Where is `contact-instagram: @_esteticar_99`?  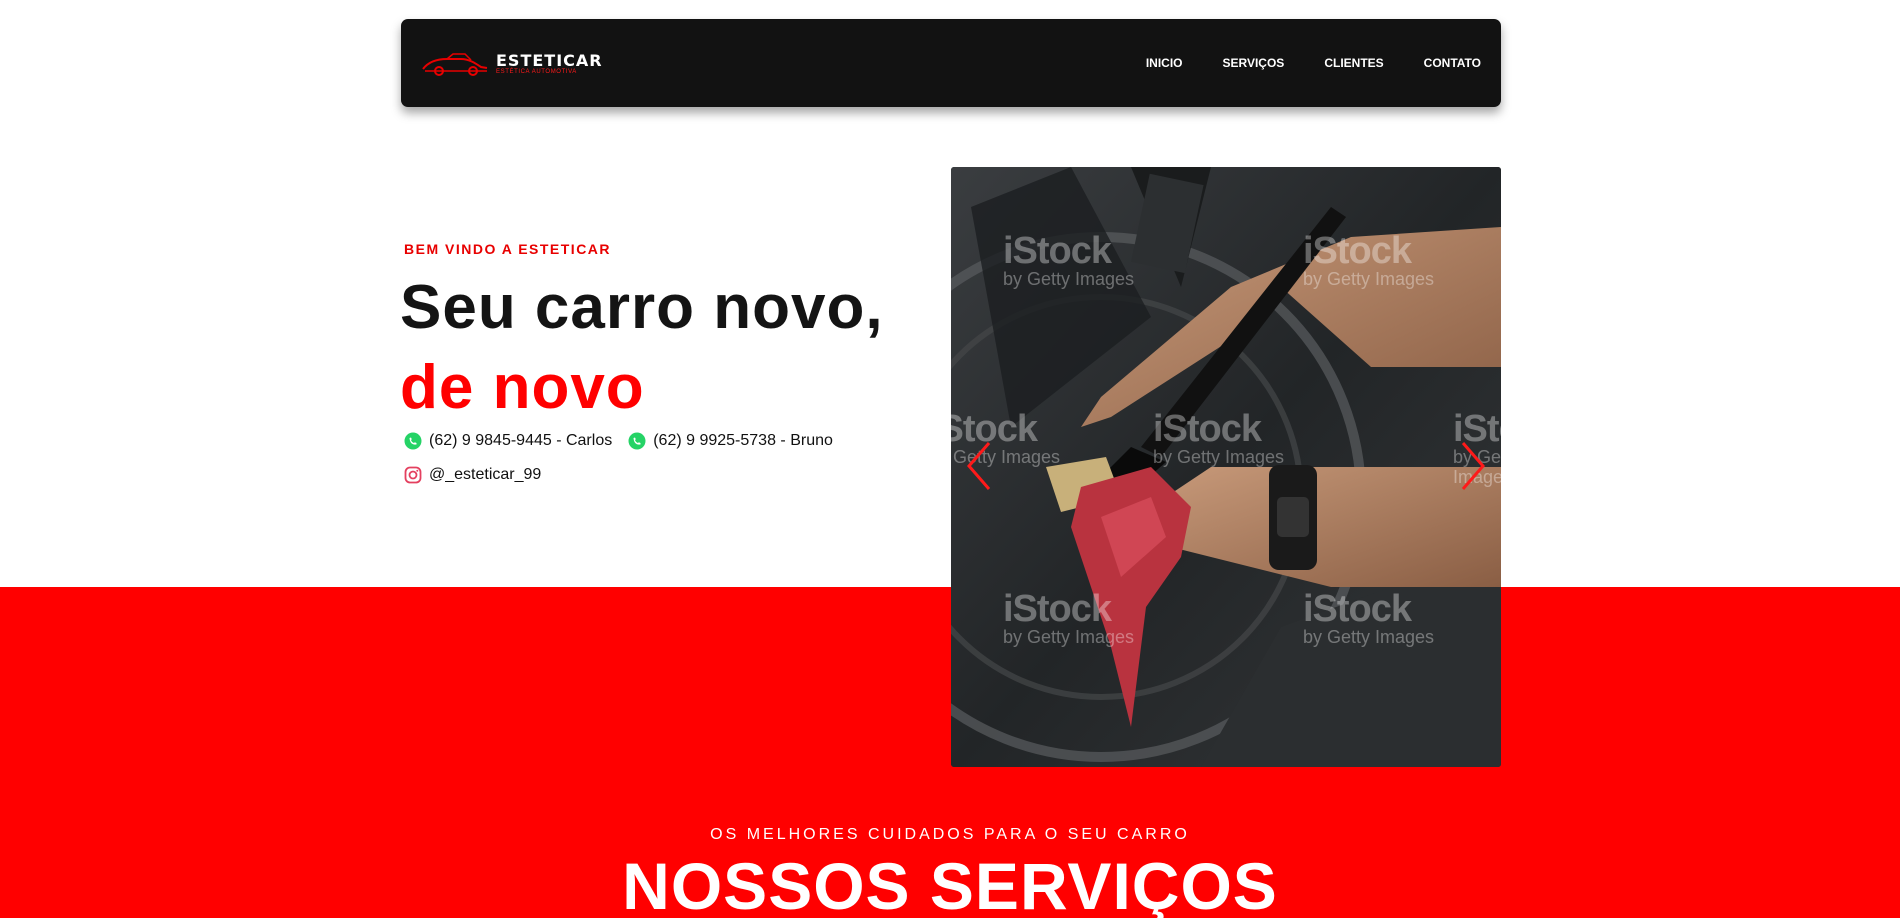 contact-instagram: @_esteticar_99 is located at coordinates (472, 475).